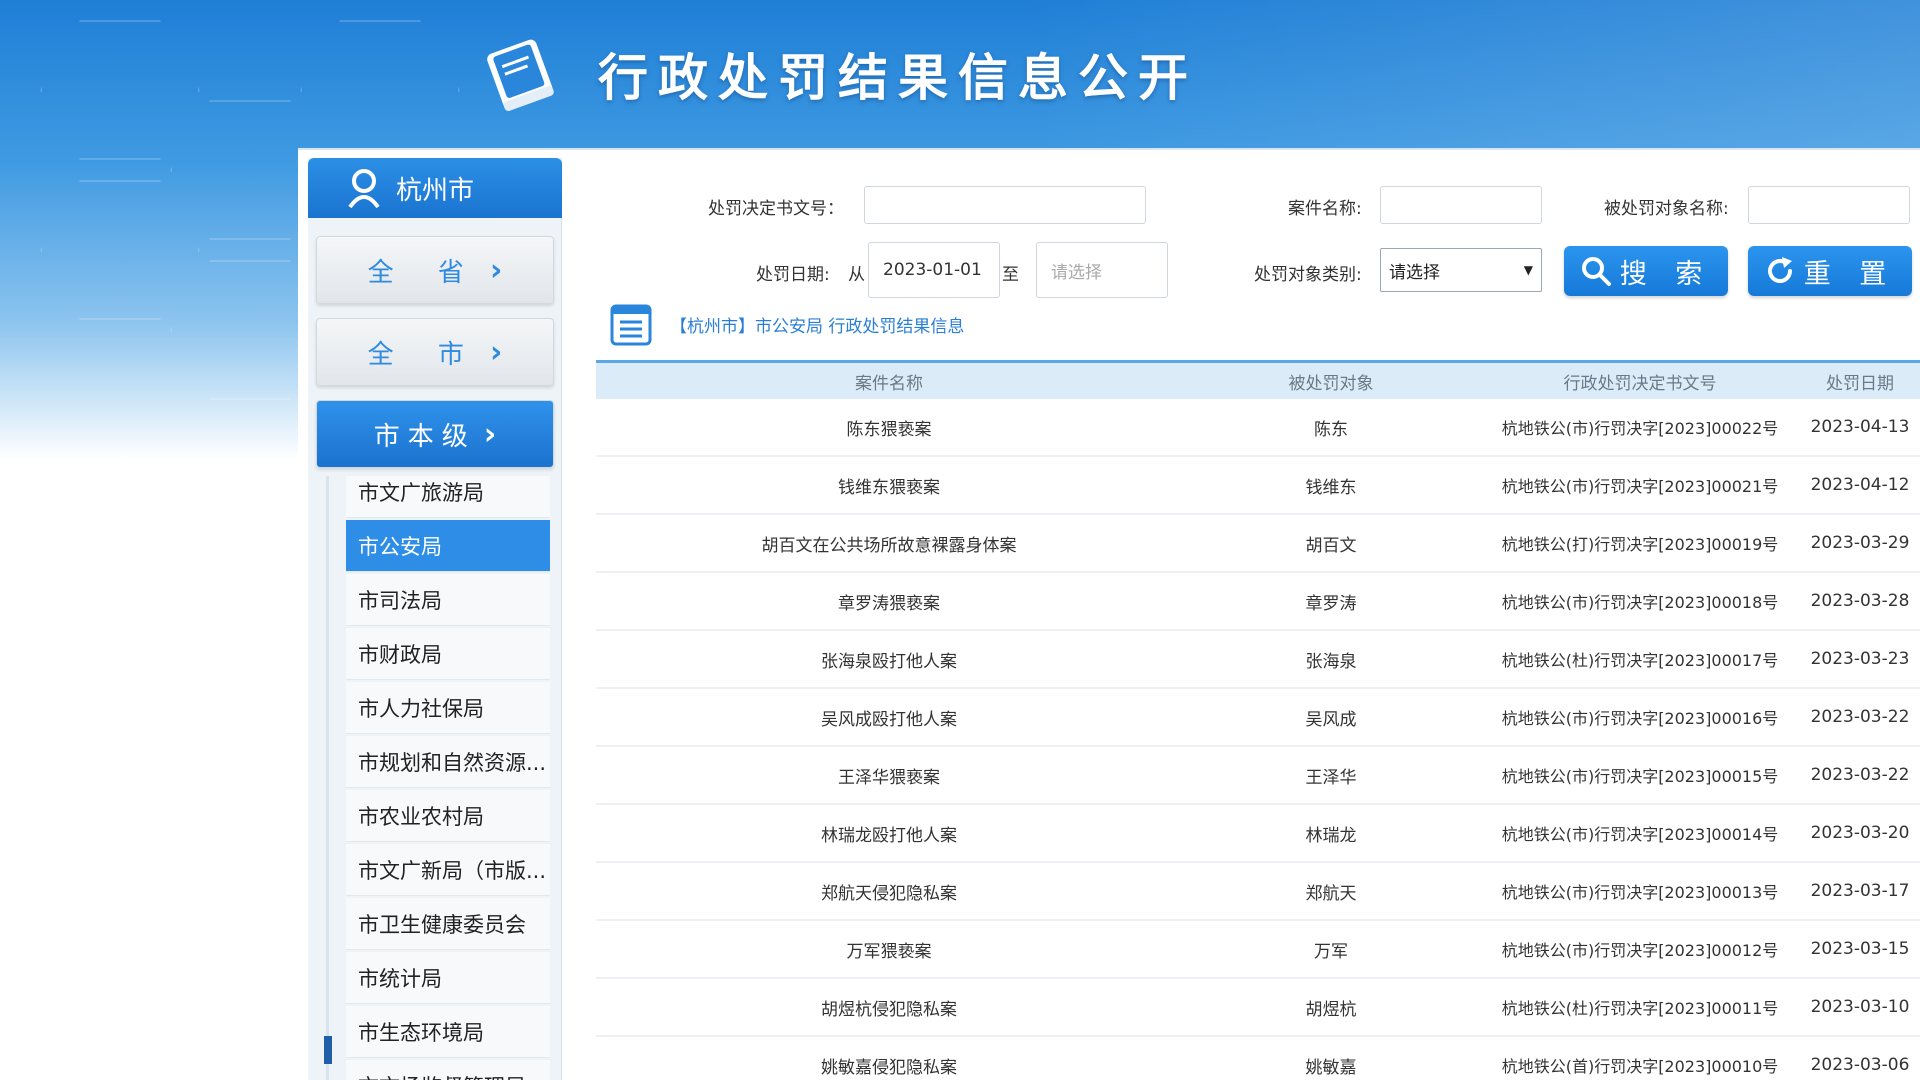 The height and width of the screenshot is (1080, 1920). Describe the element at coordinates (1325, 209) in the screenshot. I see `case-name-label: 案件名称:` at that location.